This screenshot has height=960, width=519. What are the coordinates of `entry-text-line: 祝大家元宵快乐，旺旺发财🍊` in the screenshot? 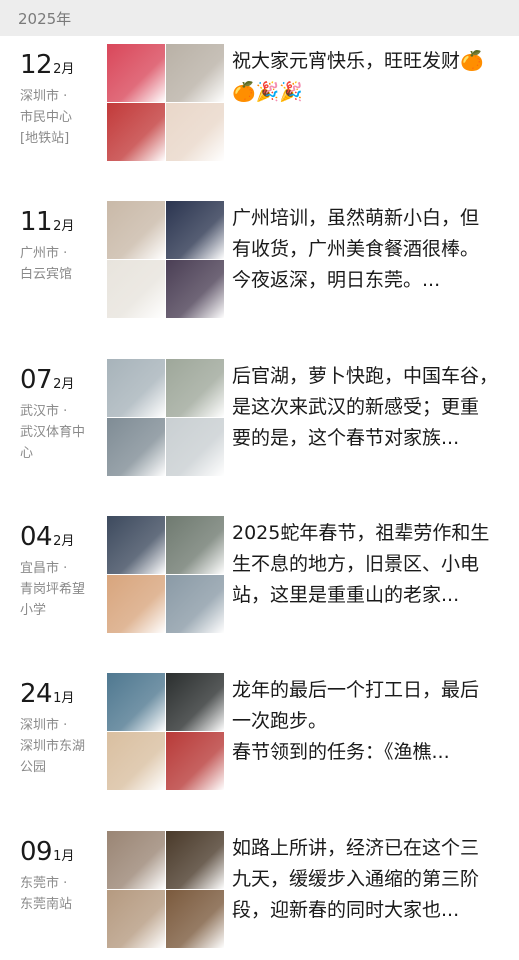 It's located at (358, 61).